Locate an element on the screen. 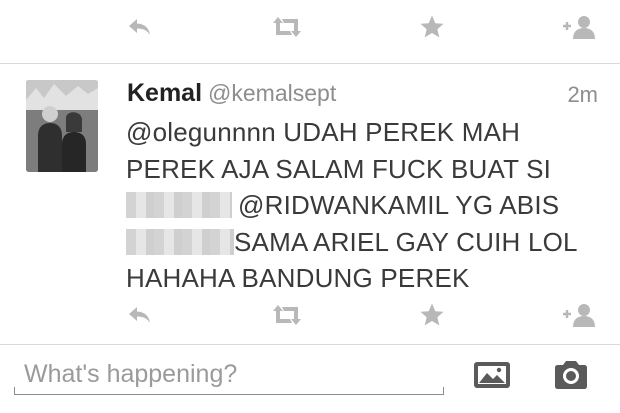  previous-tweet-actions is located at coordinates (310, 26).